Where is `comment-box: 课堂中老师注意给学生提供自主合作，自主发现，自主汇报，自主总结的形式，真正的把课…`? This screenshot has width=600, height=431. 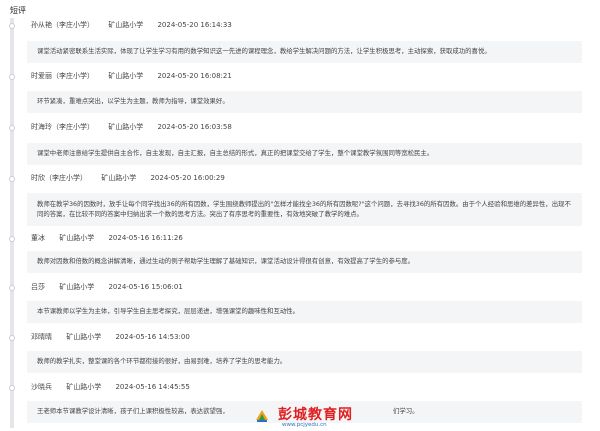 comment-box: 课堂中老师注意给学生提供自主合作，自主发现，自主汇报，自主总结的形式，真正的把课… is located at coordinates (304, 154).